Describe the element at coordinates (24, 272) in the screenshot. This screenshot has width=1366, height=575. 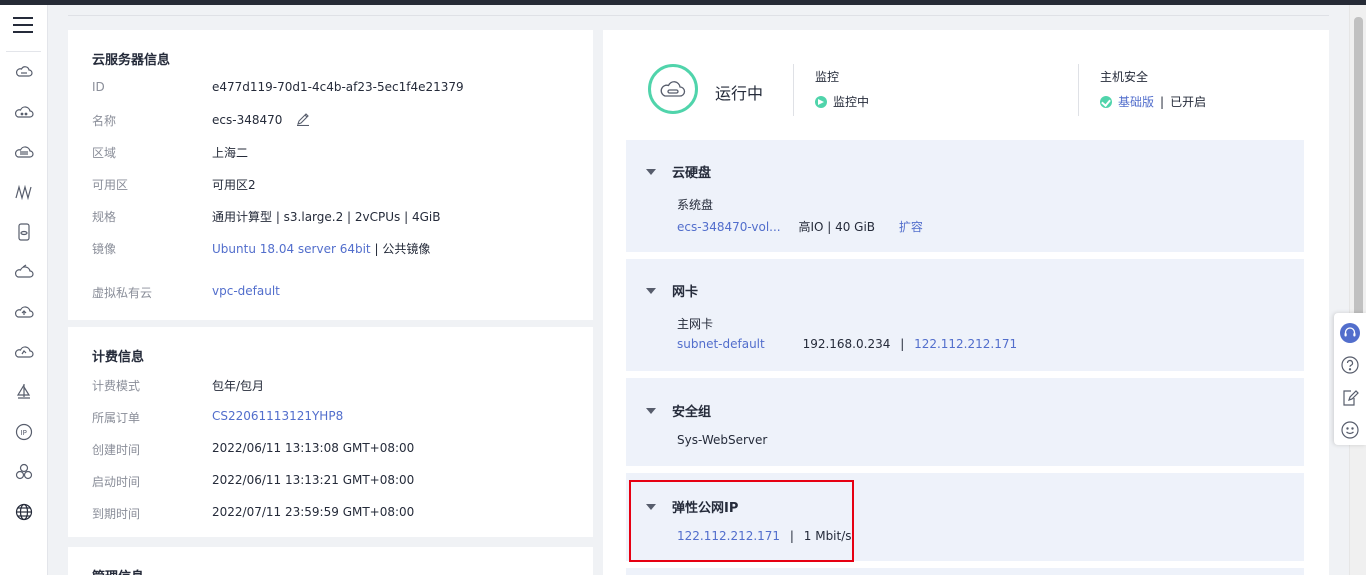
I see `cloud-sync-icon` at that location.